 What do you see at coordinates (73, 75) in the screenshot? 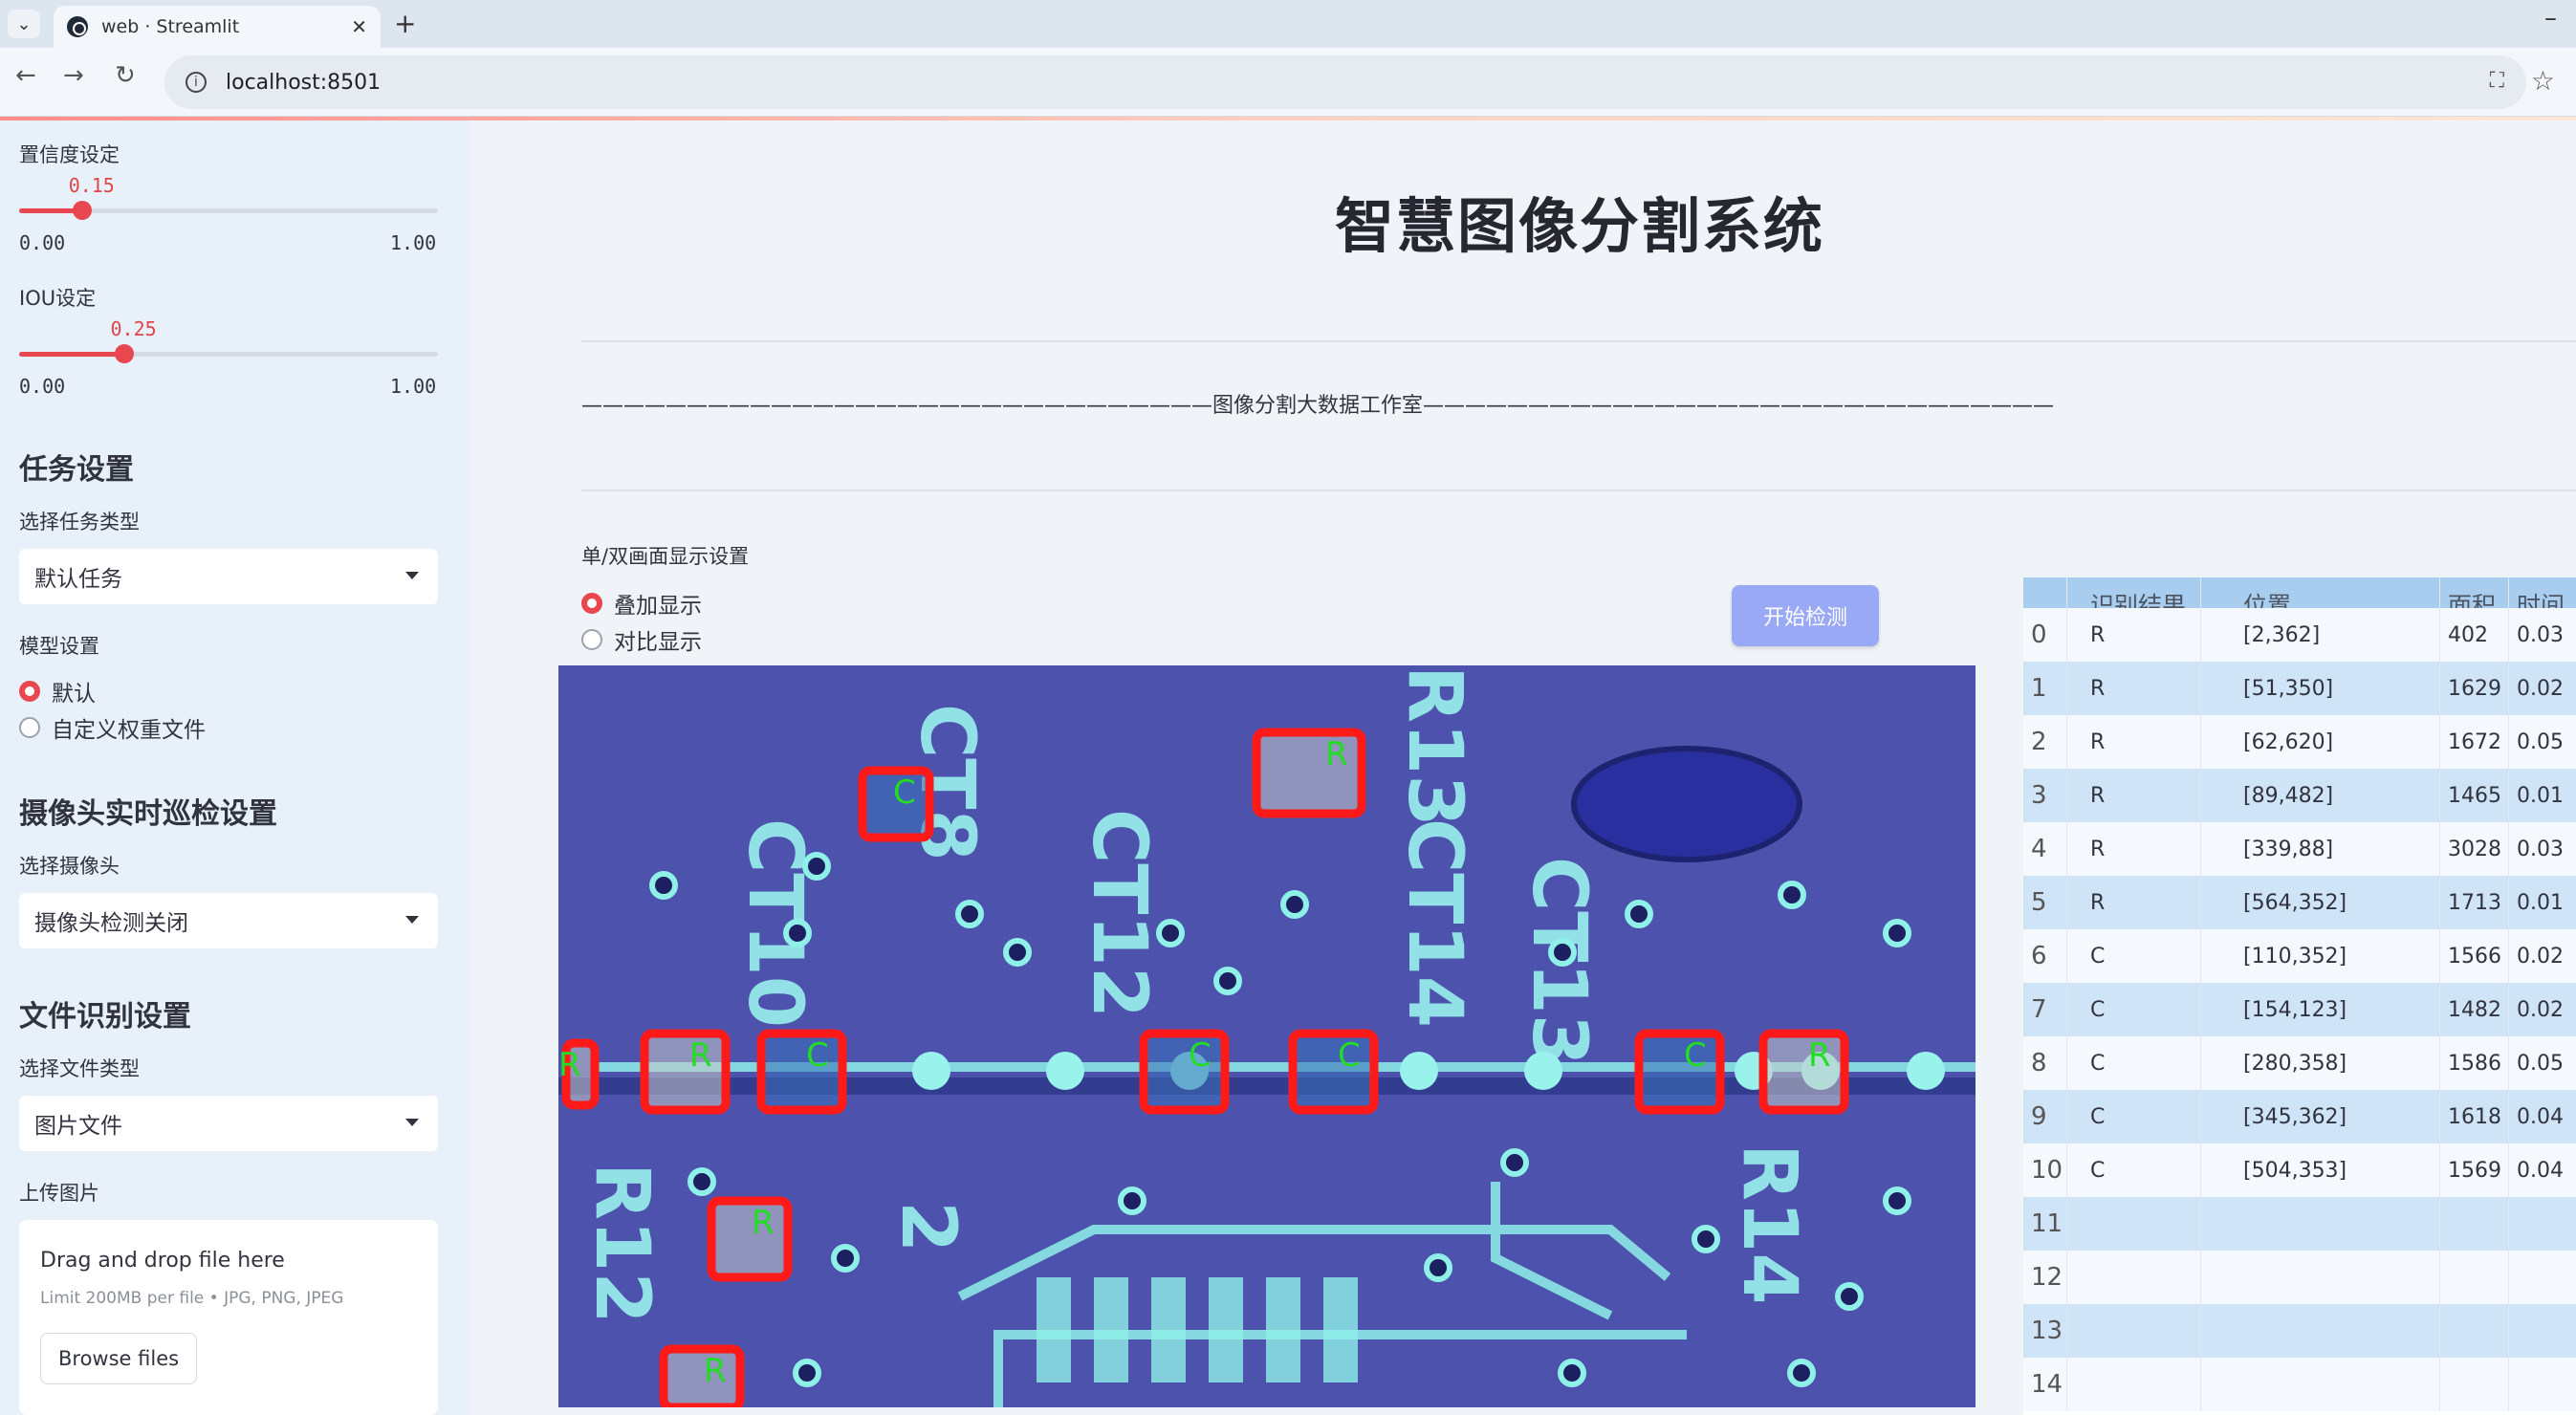
I see `forward-arrow-icon: →` at bounding box center [73, 75].